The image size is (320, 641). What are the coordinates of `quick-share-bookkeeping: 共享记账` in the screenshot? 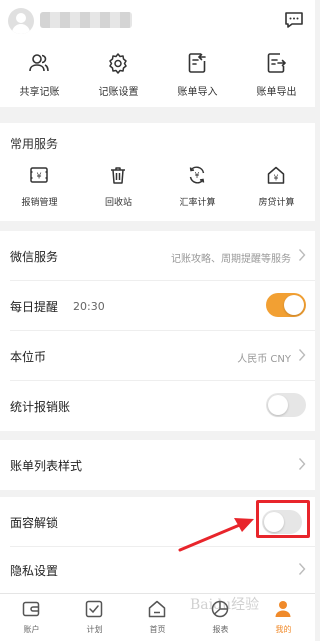 It's located at (39, 73).